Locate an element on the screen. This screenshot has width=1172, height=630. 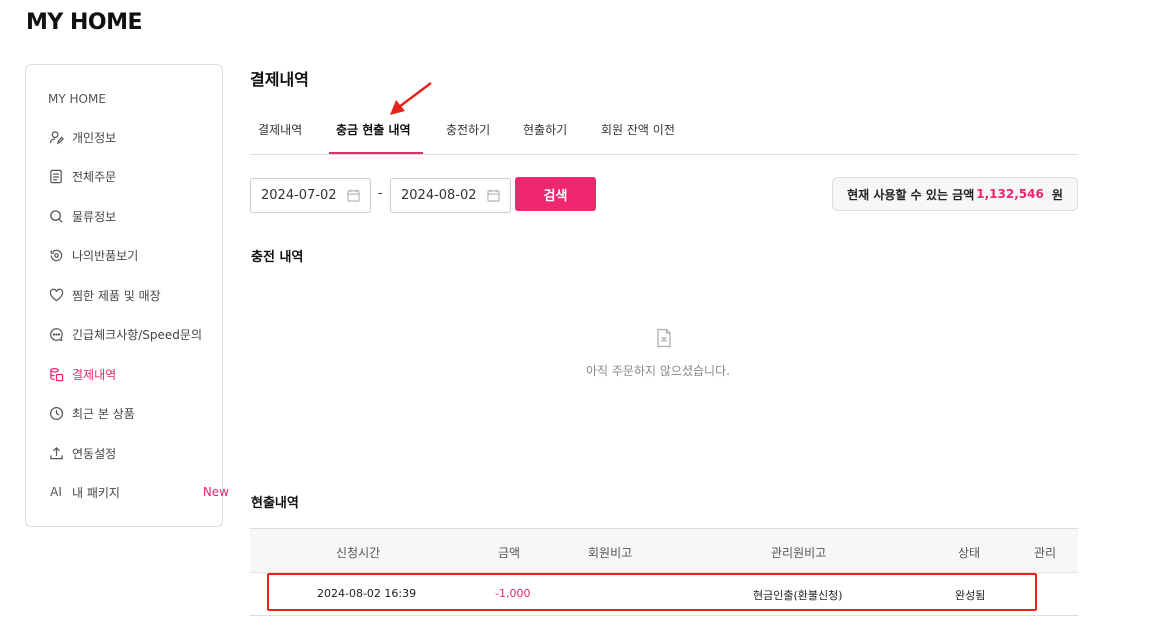
sidebar-item-recently-viewed: 최근 본 상품 is located at coordinates (128, 413).